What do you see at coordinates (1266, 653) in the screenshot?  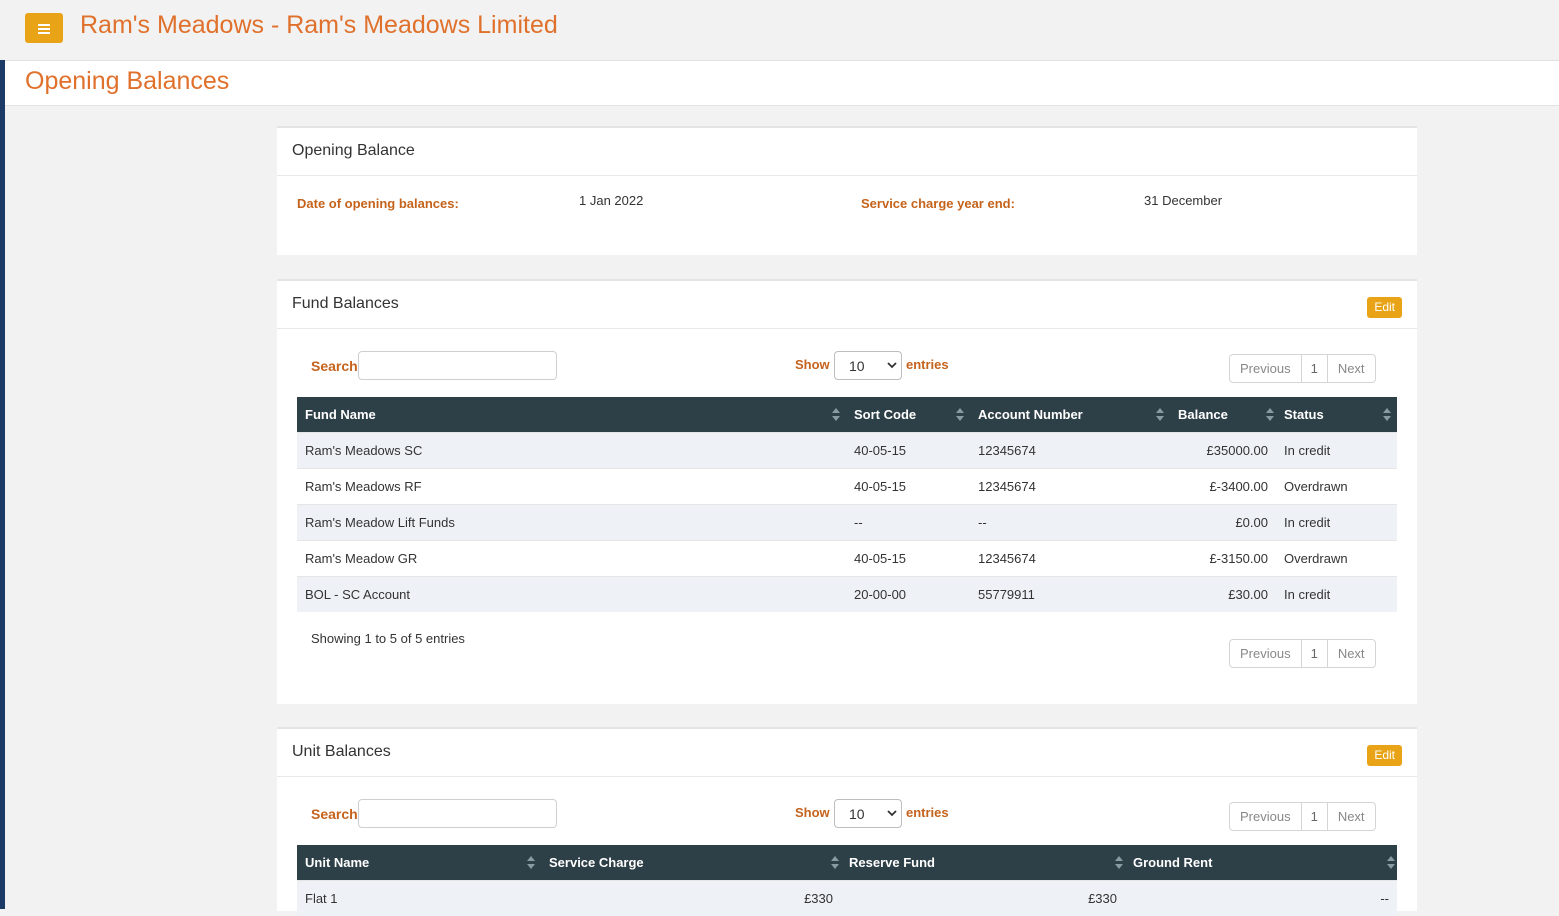 I see `fund-prev-button-bottom: Previous` at bounding box center [1266, 653].